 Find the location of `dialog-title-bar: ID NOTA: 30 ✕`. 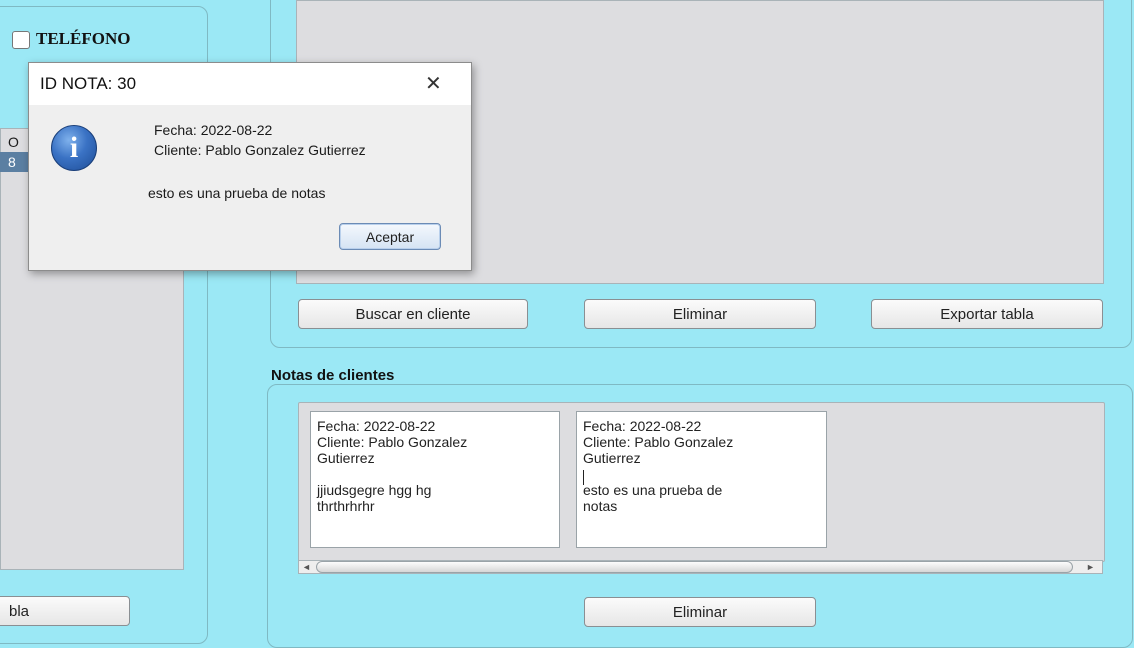

dialog-title-bar: ID NOTA: 30 ✕ is located at coordinates (250, 84).